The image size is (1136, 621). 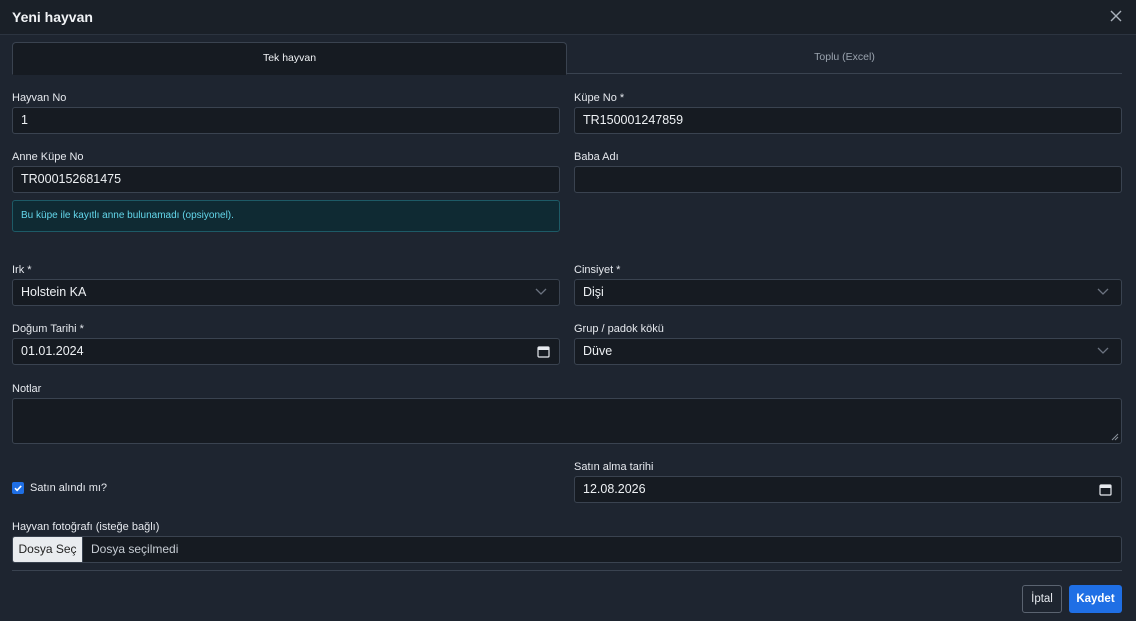 What do you see at coordinates (598, 351) in the screenshot?
I see `grup-select-value: Düve` at bounding box center [598, 351].